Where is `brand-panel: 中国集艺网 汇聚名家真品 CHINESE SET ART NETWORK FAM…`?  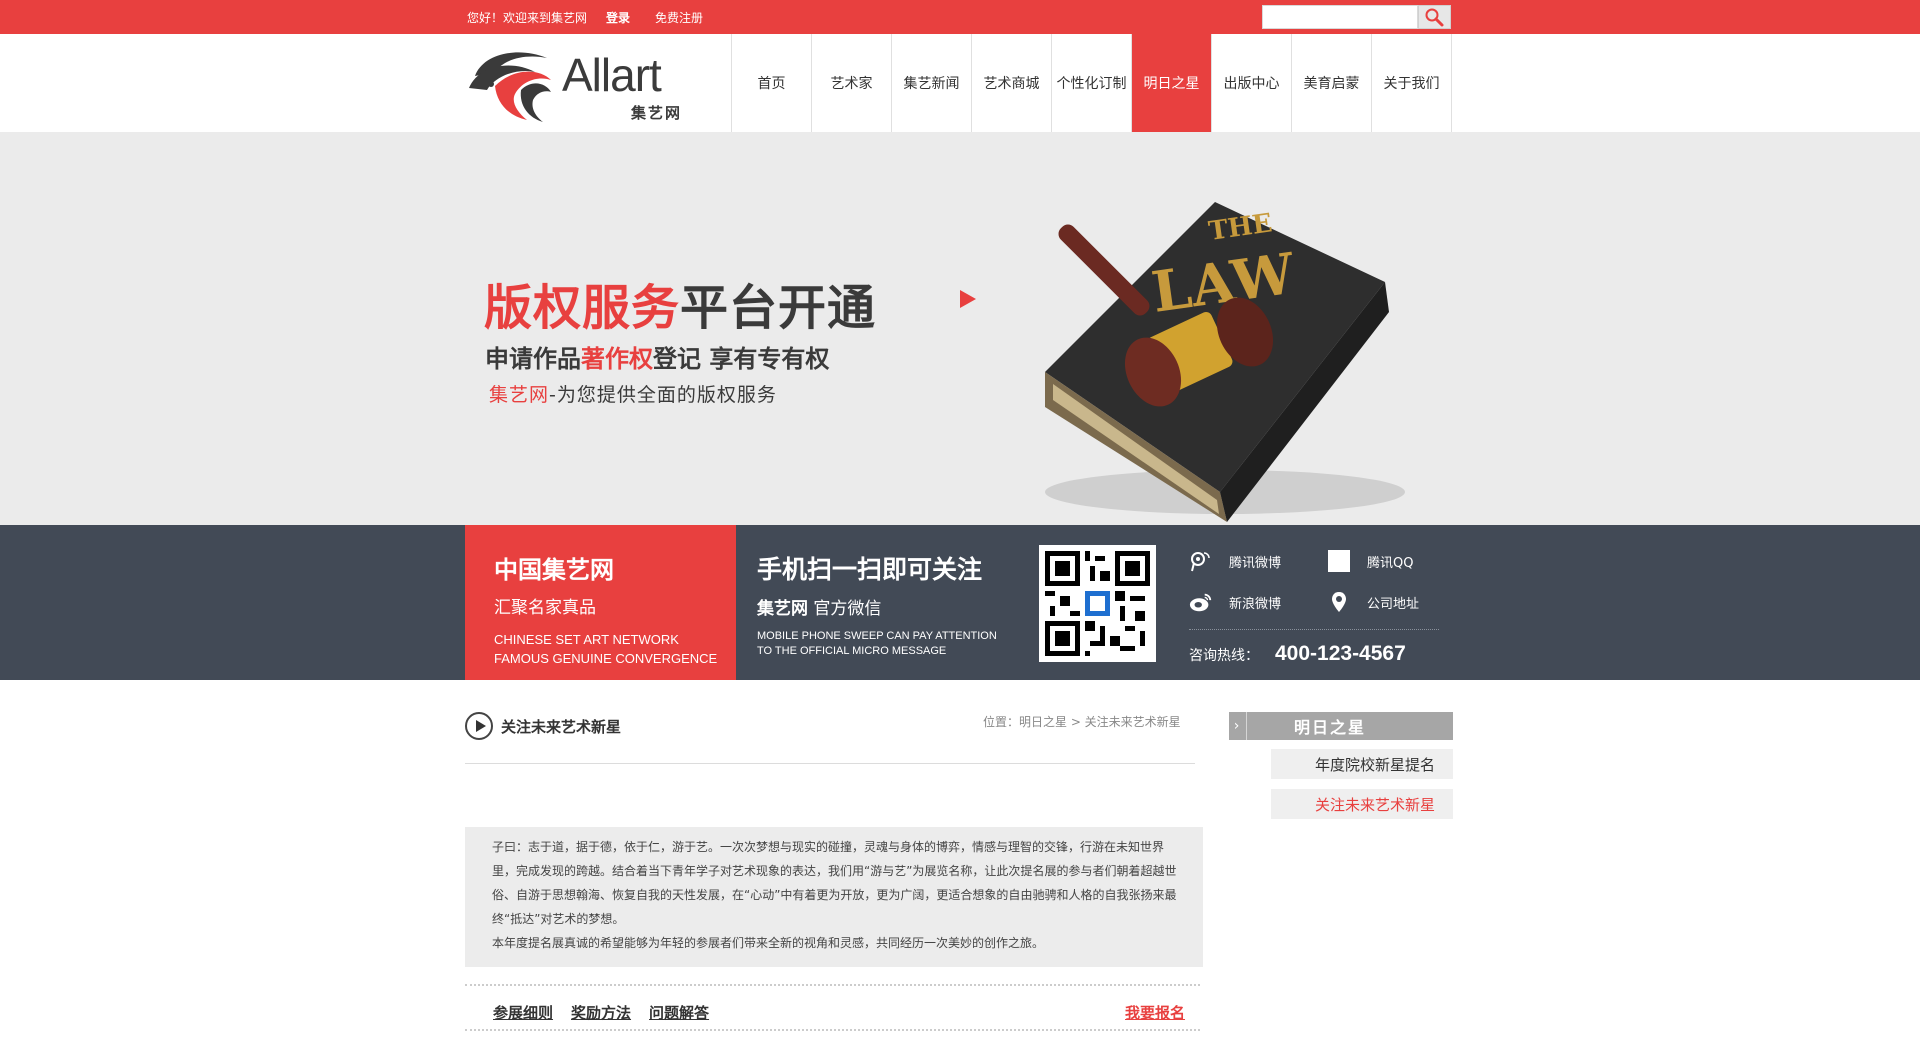 brand-panel: 中国集艺网 汇聚名家真品 CHINESE SET ART NETWORK FAM… is located at coordinates (600, 602).